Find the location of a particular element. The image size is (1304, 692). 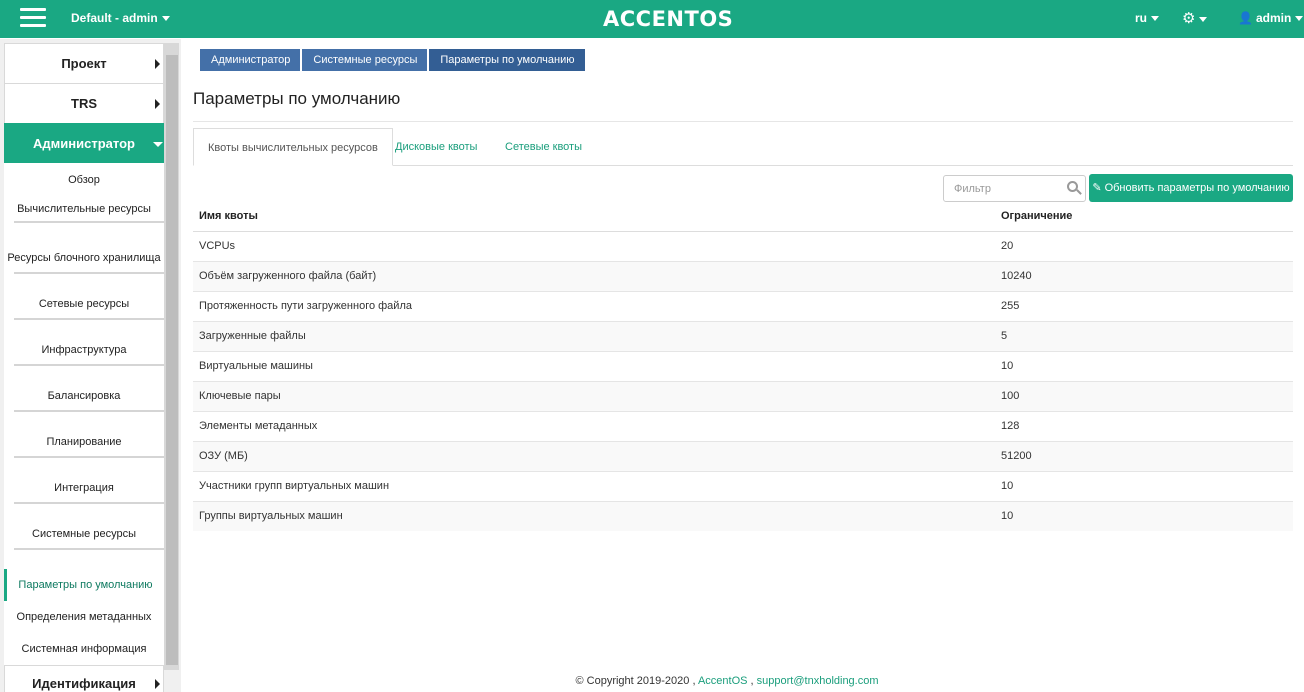

quota-name: Объём загруженного файла (байт) is located at coordinates (594, 276).